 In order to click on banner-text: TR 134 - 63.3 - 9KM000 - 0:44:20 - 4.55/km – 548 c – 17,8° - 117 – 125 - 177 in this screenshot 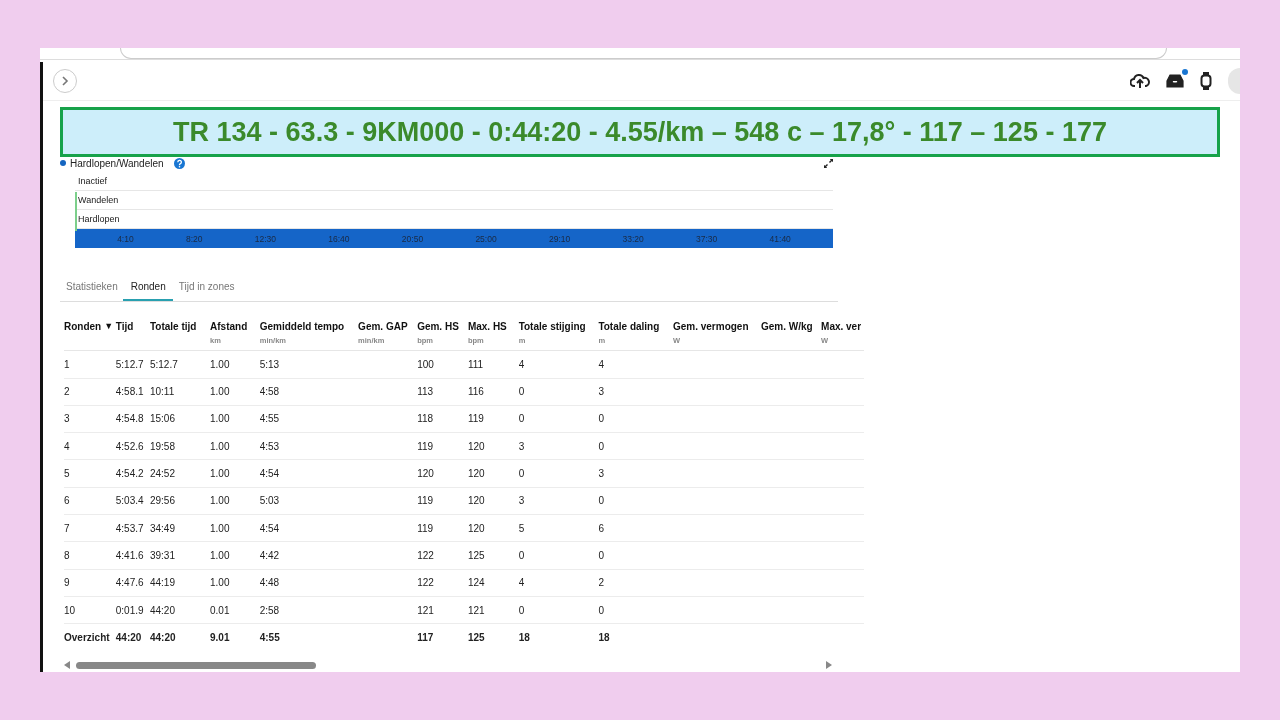, I will do `click(640, 132)`.